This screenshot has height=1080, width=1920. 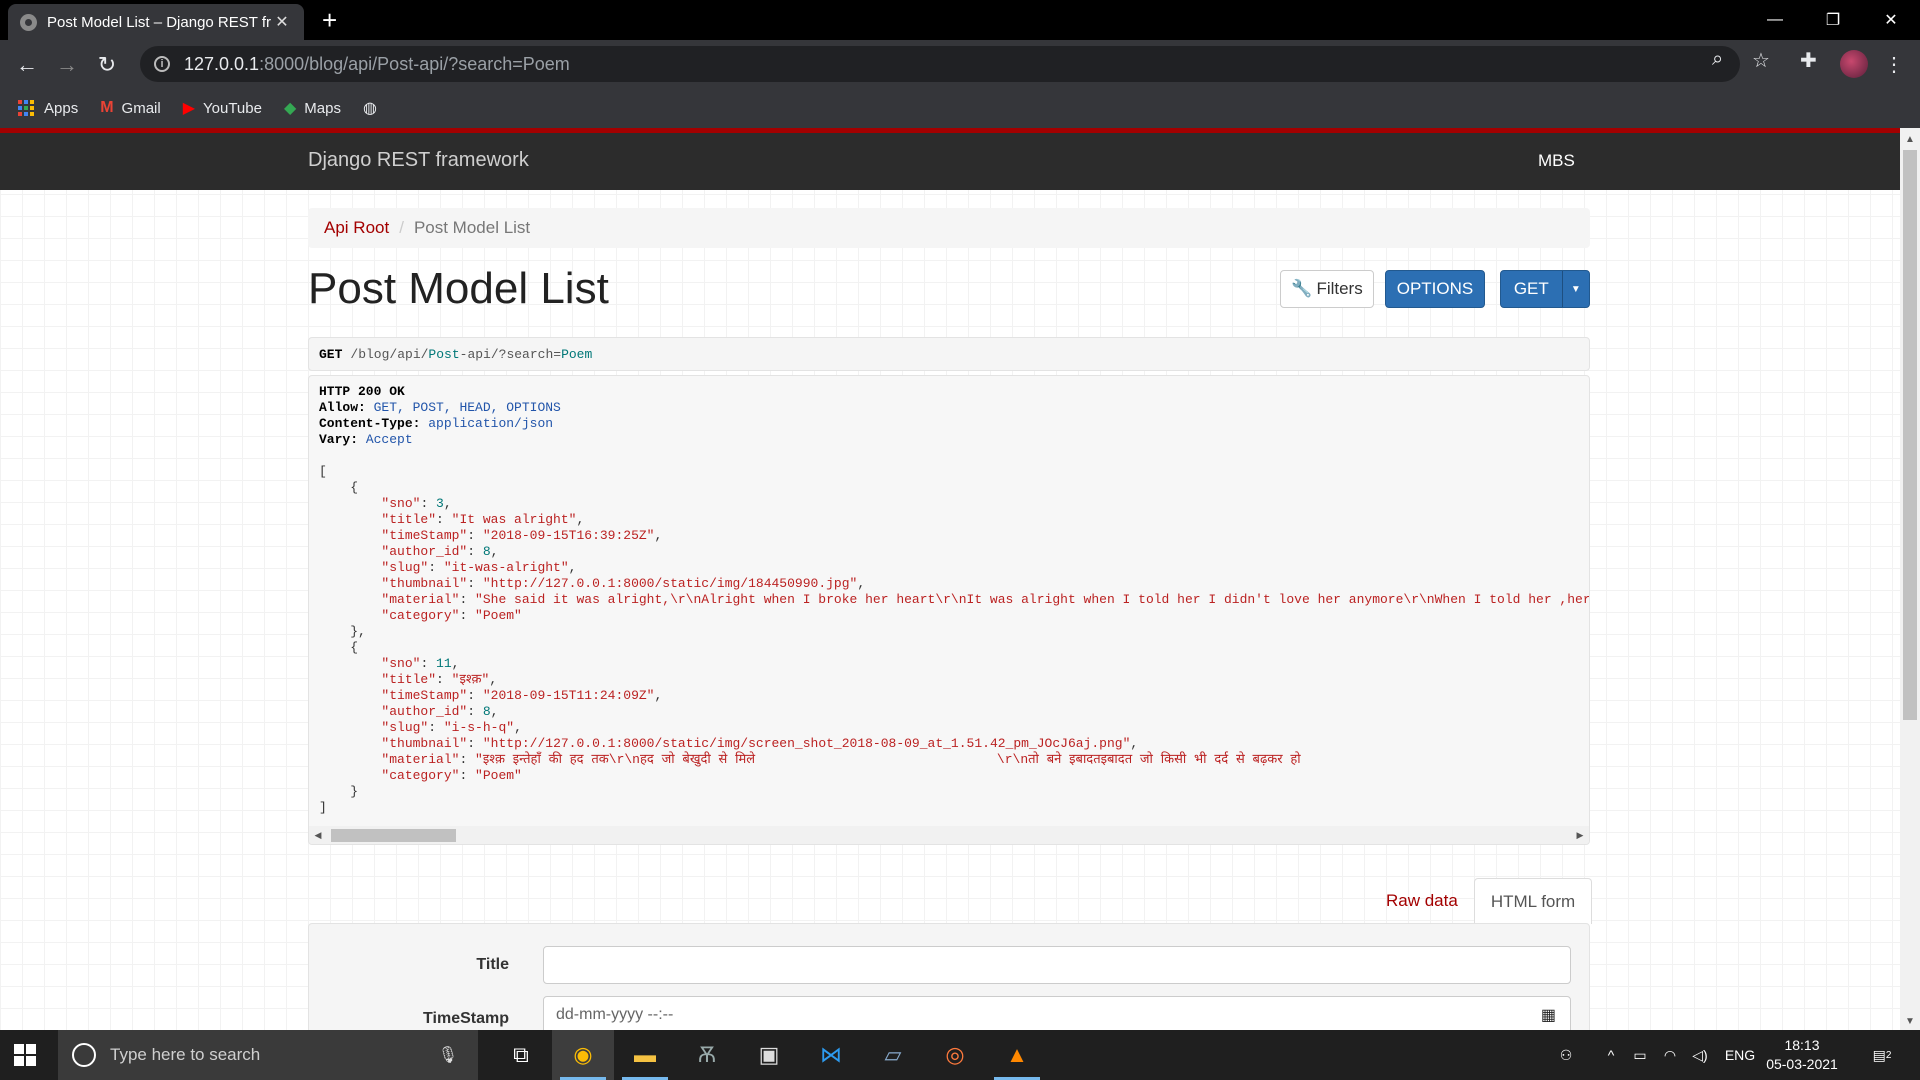 What do you see at coordinates (510, 354) in the screenshot?
I see `request-path: -api/?search=` at bounding box center [510, 354].